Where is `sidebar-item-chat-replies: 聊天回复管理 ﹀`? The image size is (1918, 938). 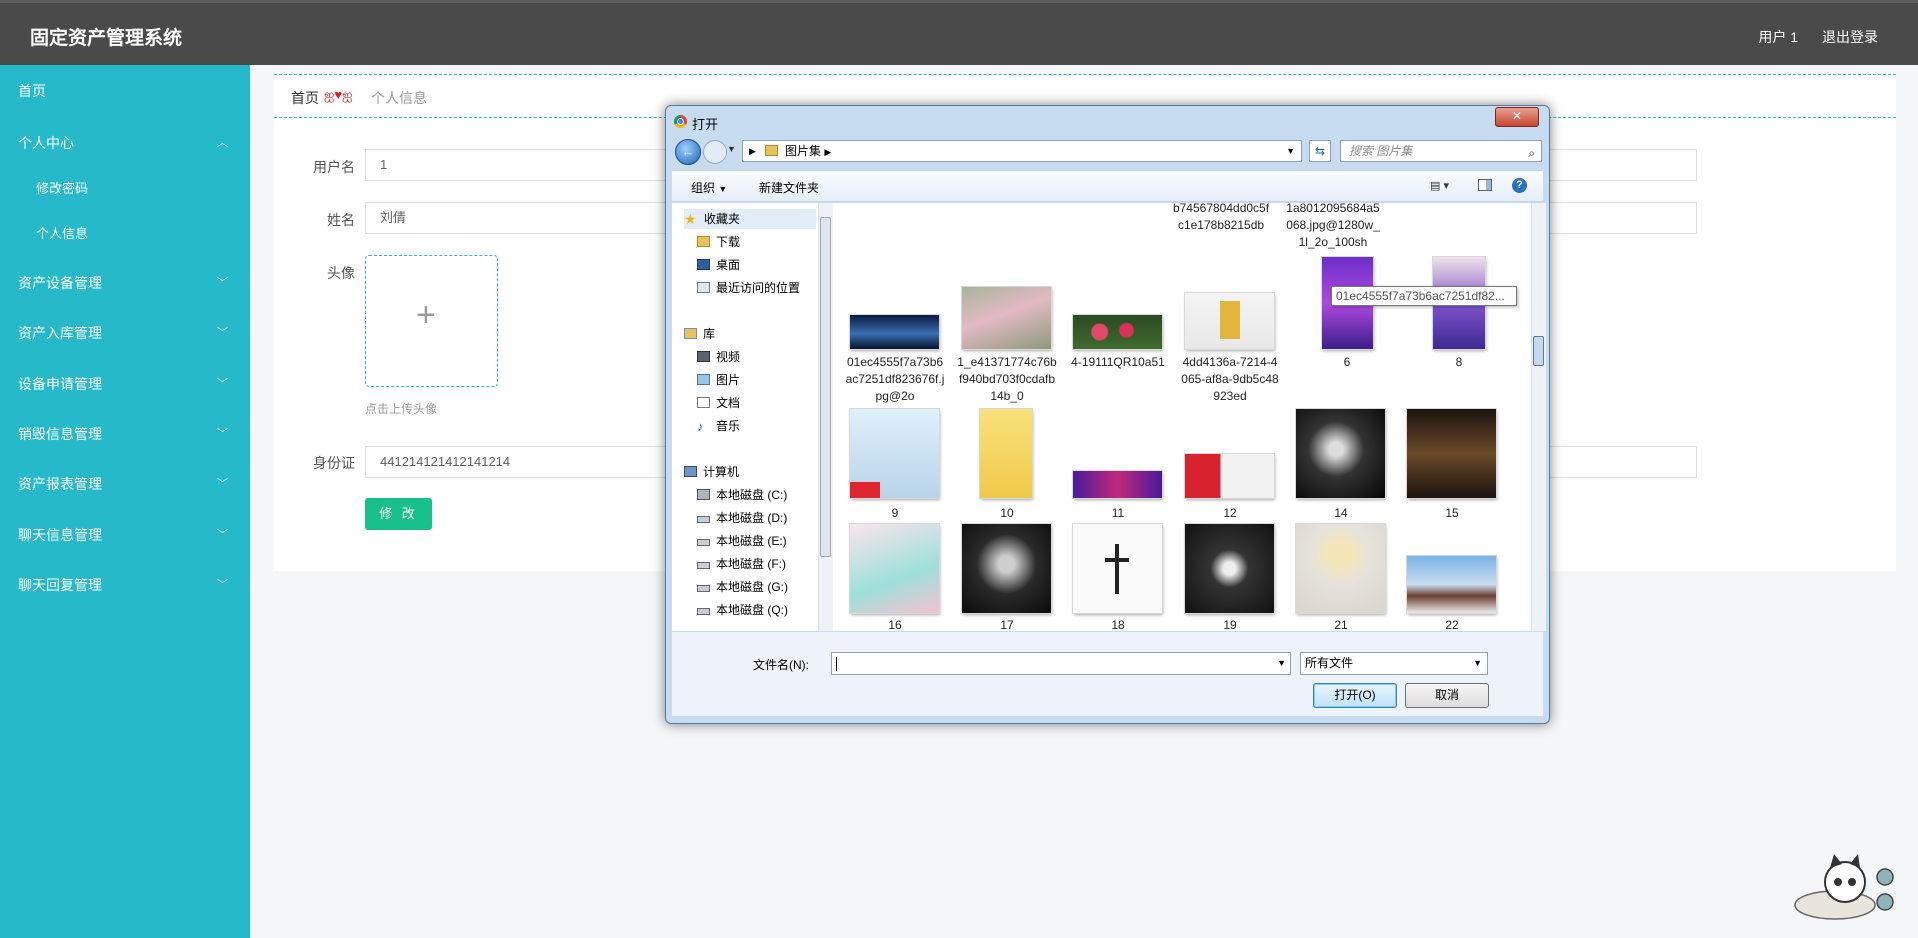 sidebar-item-chat-replies: 聊天回复管理 ﹀ is located at coordinates (125, 585).